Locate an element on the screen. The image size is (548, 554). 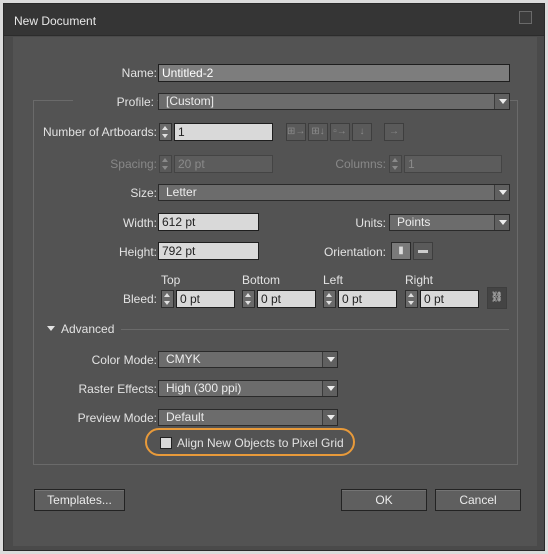
profile-label: Profile: is located at coordinates (115, 102).